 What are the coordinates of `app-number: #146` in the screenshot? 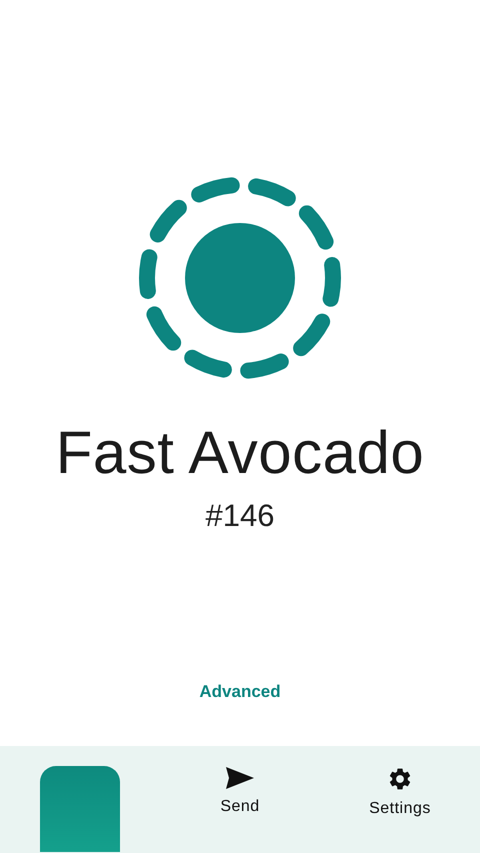 It's located at (240, 516).